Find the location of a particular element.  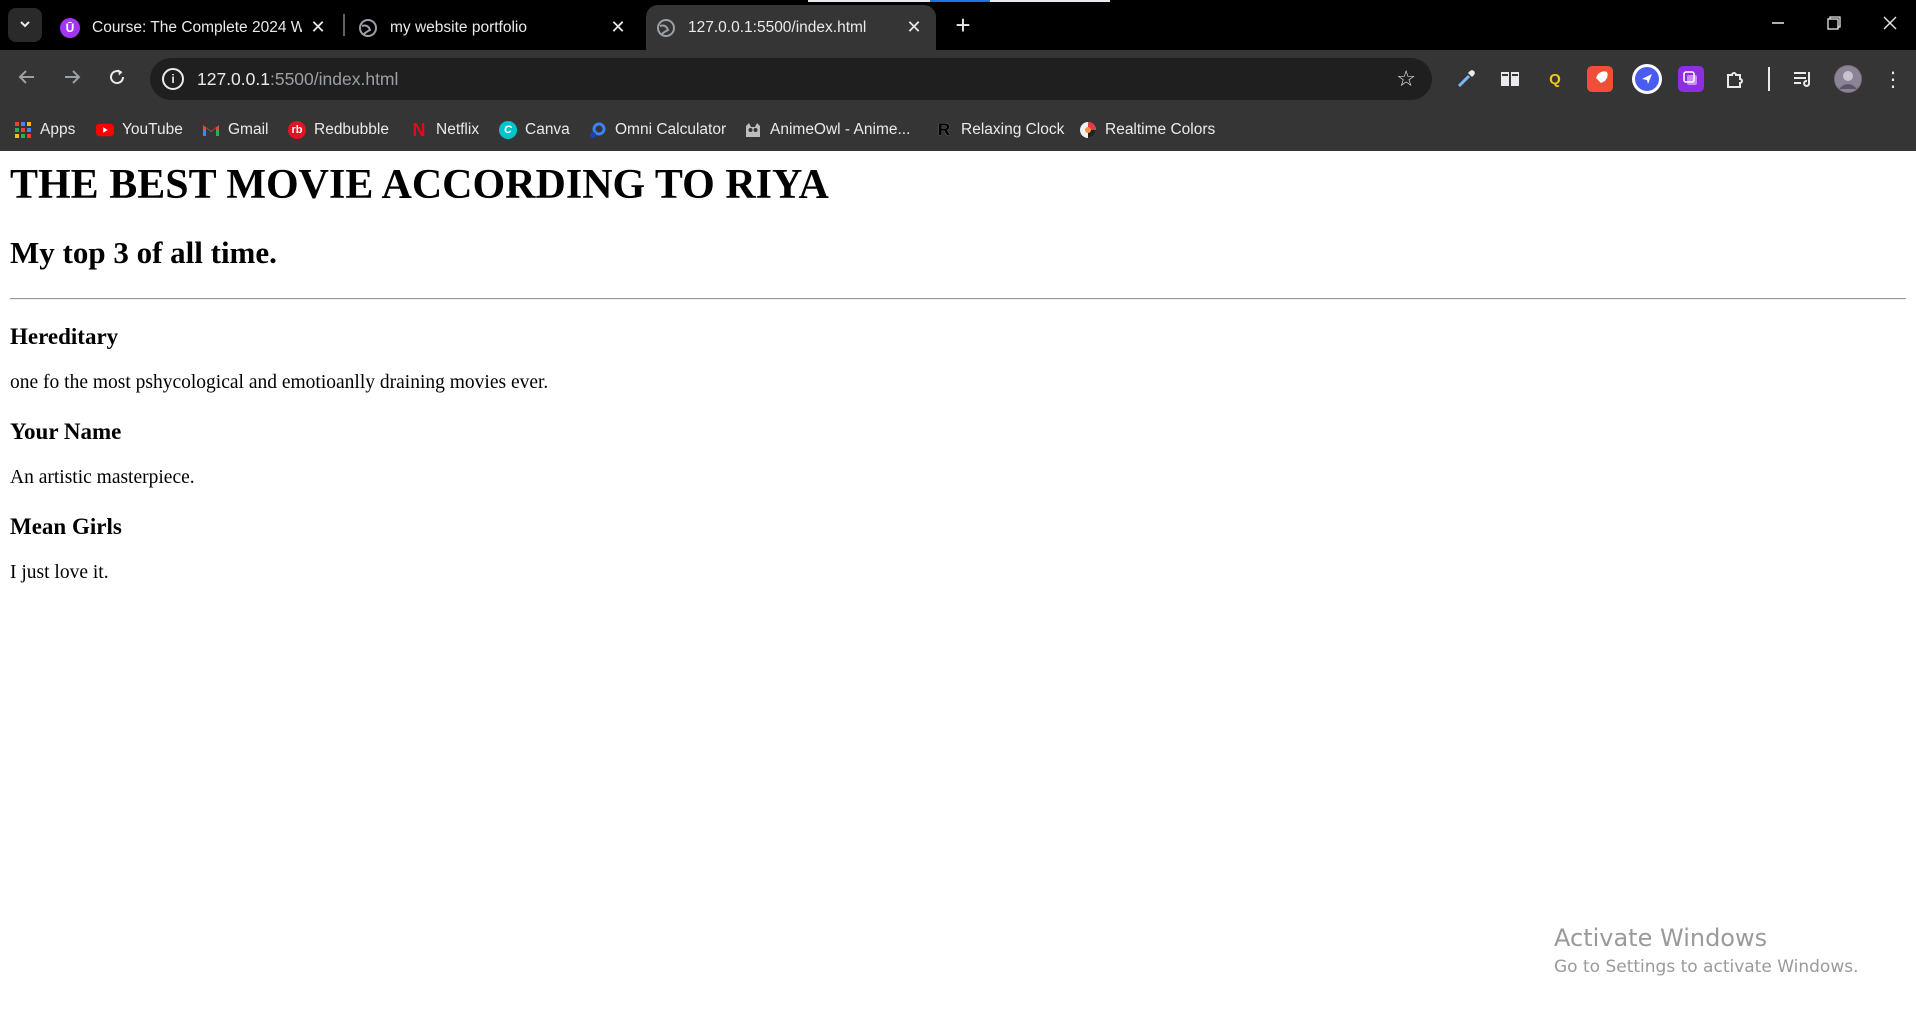

tab-search-button is located at coordinates (25, 25).